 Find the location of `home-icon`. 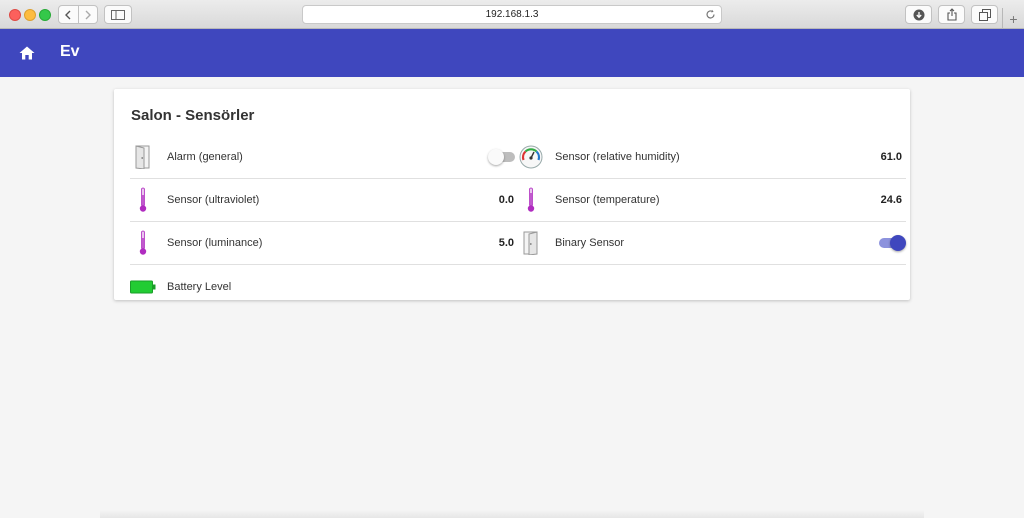

home-icon is located at coordinates (27, 53).